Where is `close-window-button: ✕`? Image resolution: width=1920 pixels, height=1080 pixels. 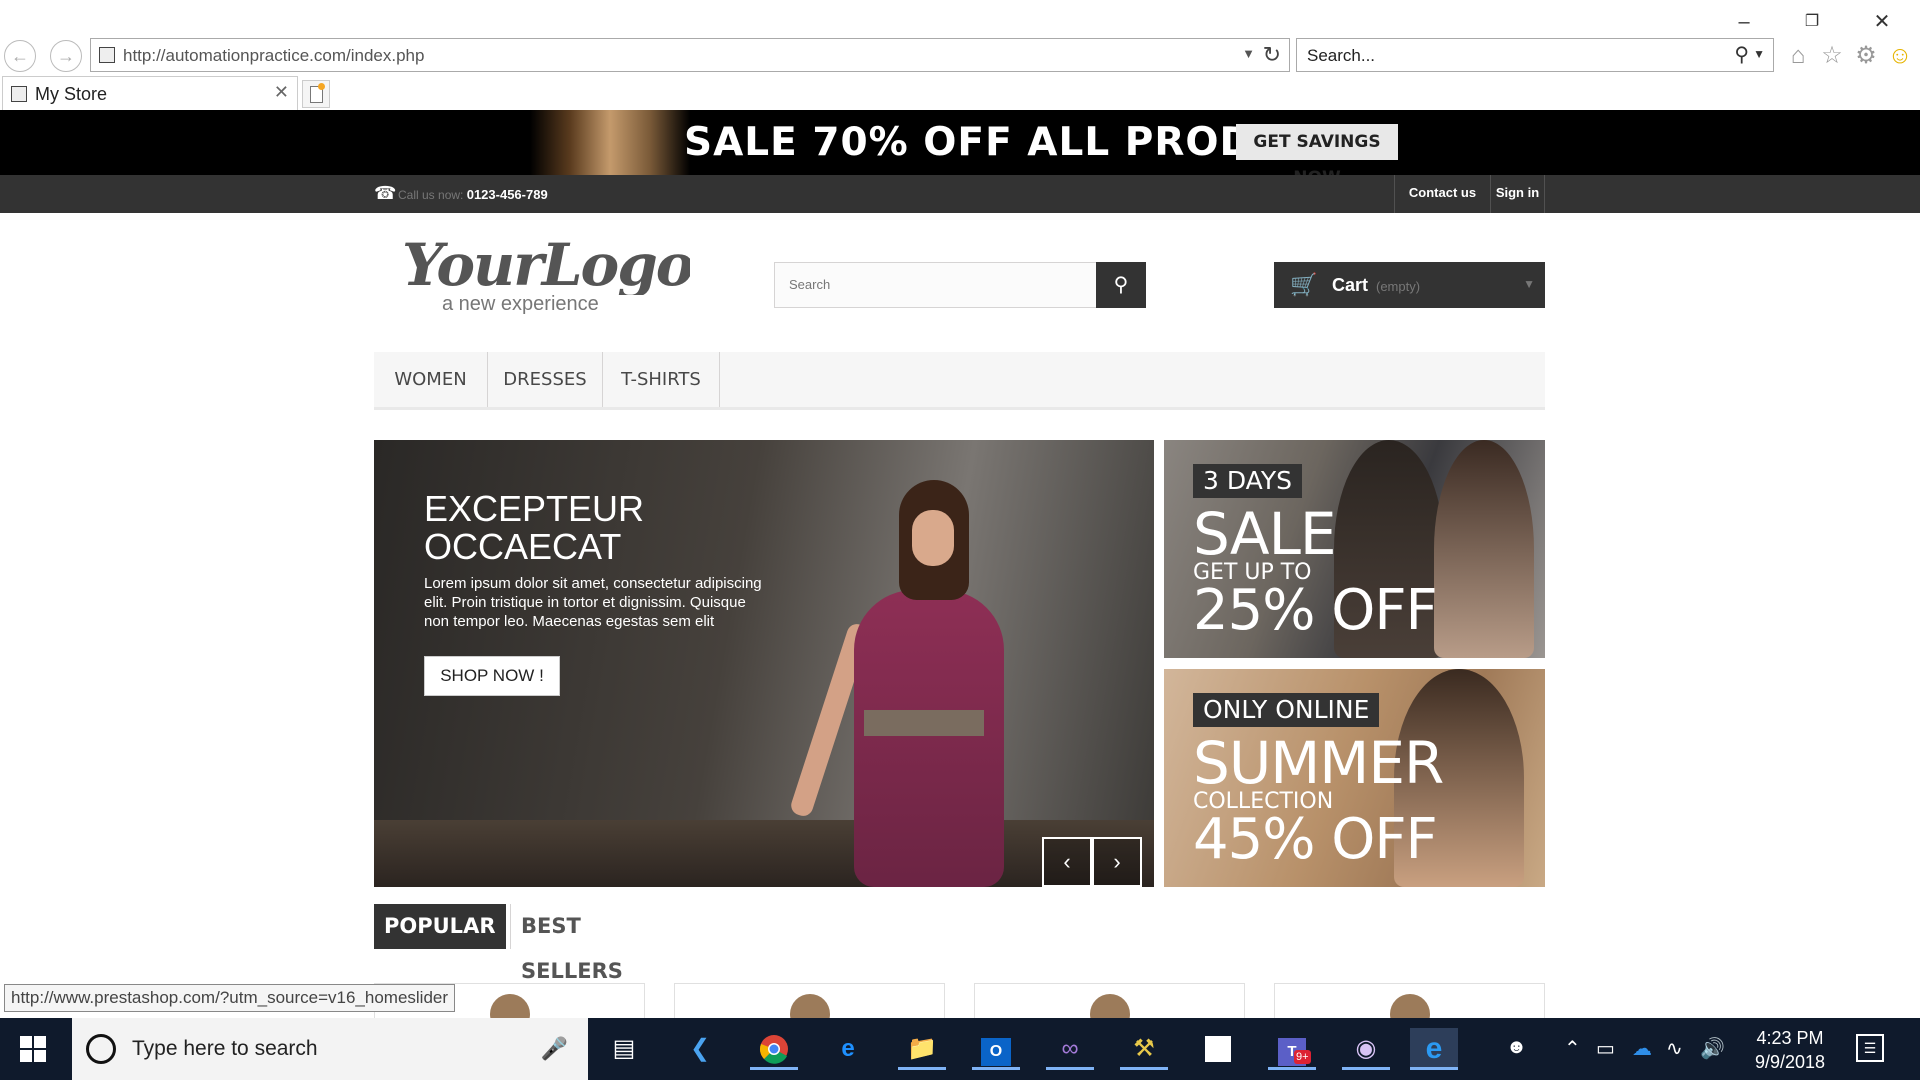 close-window-button: ✕ is located at coordinates (1882, 22).